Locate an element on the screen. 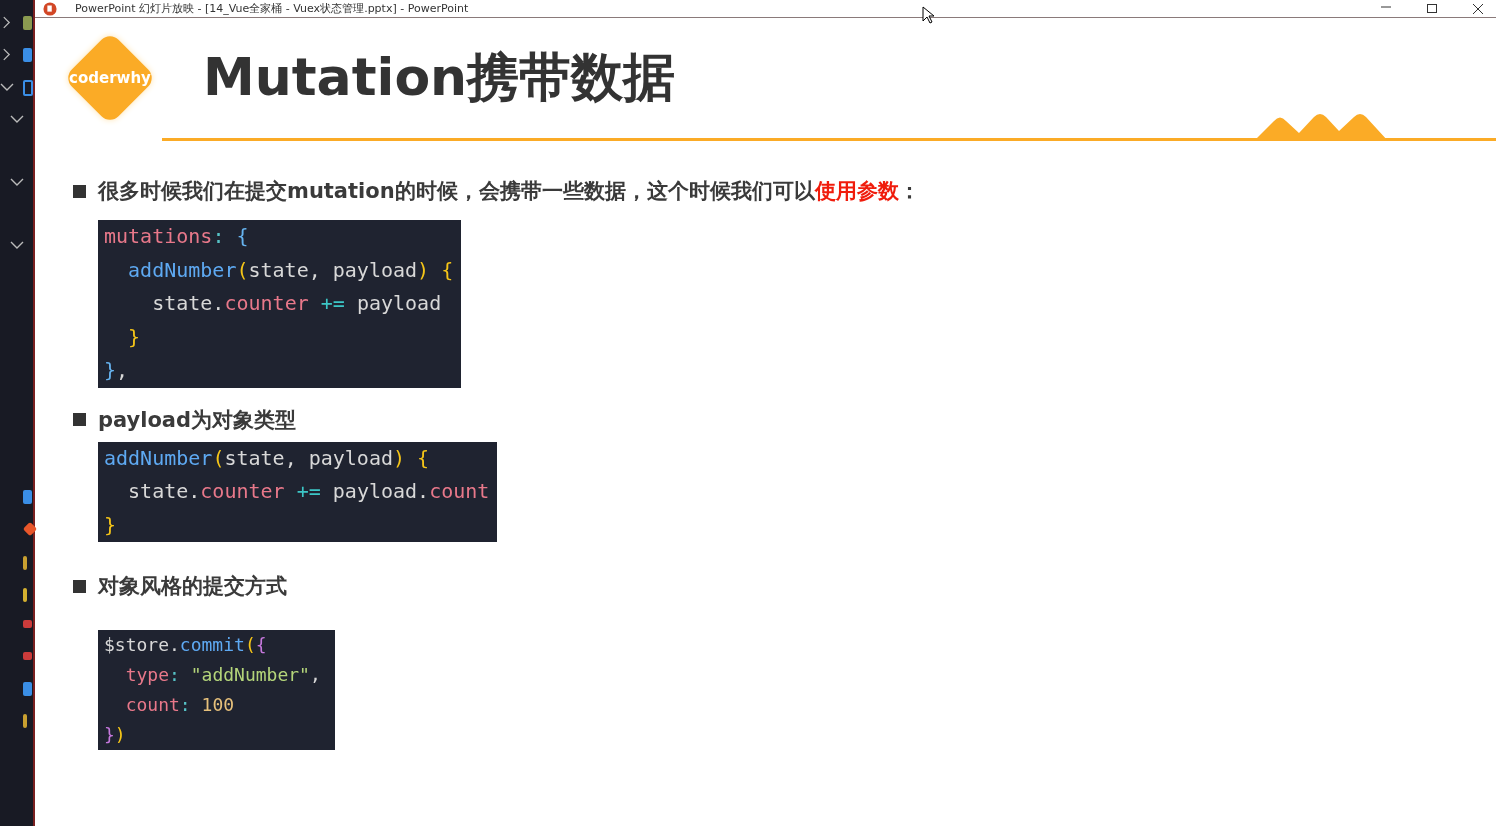  maximize-icon is located at coordinates (1432, 8).